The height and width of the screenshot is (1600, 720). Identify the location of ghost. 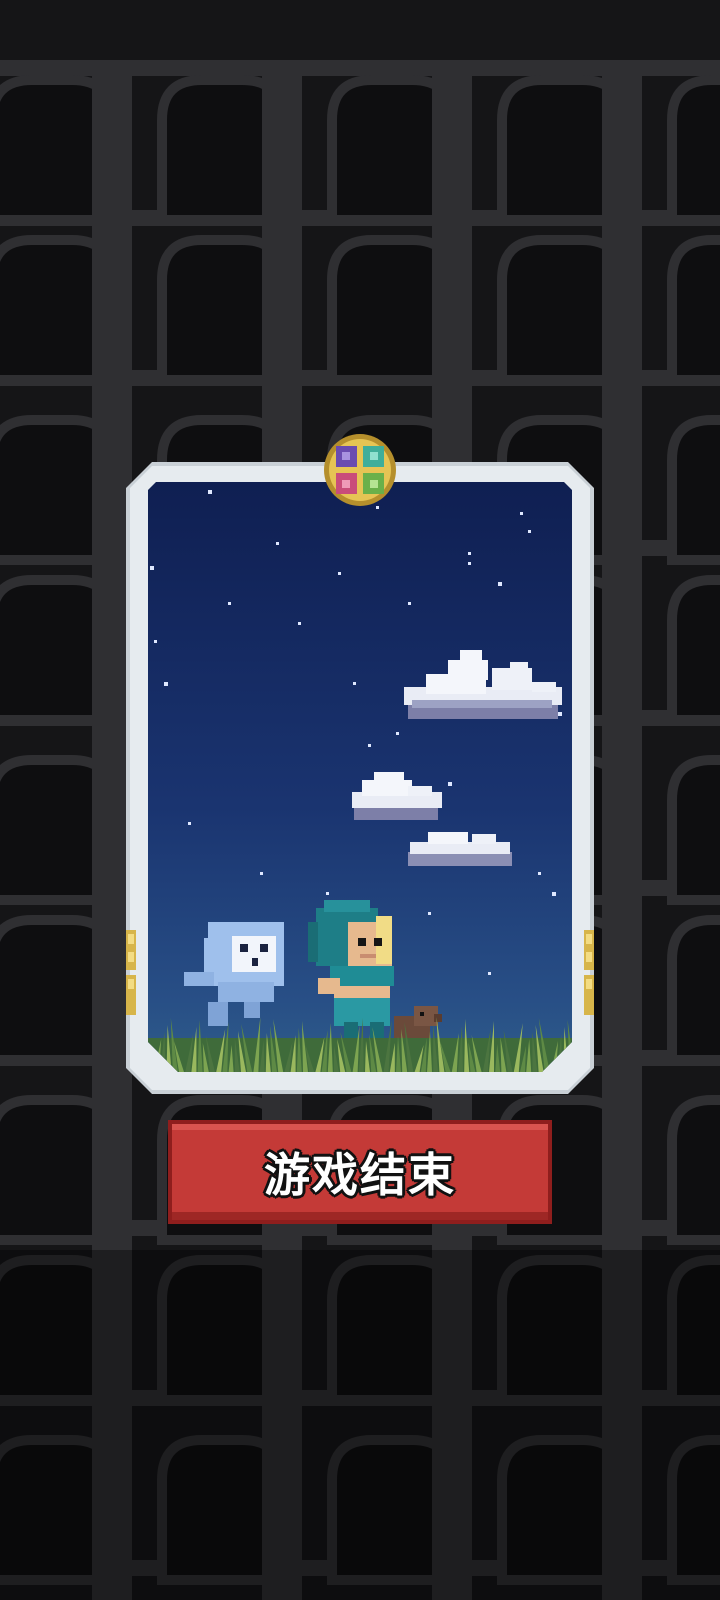
(234, 974).